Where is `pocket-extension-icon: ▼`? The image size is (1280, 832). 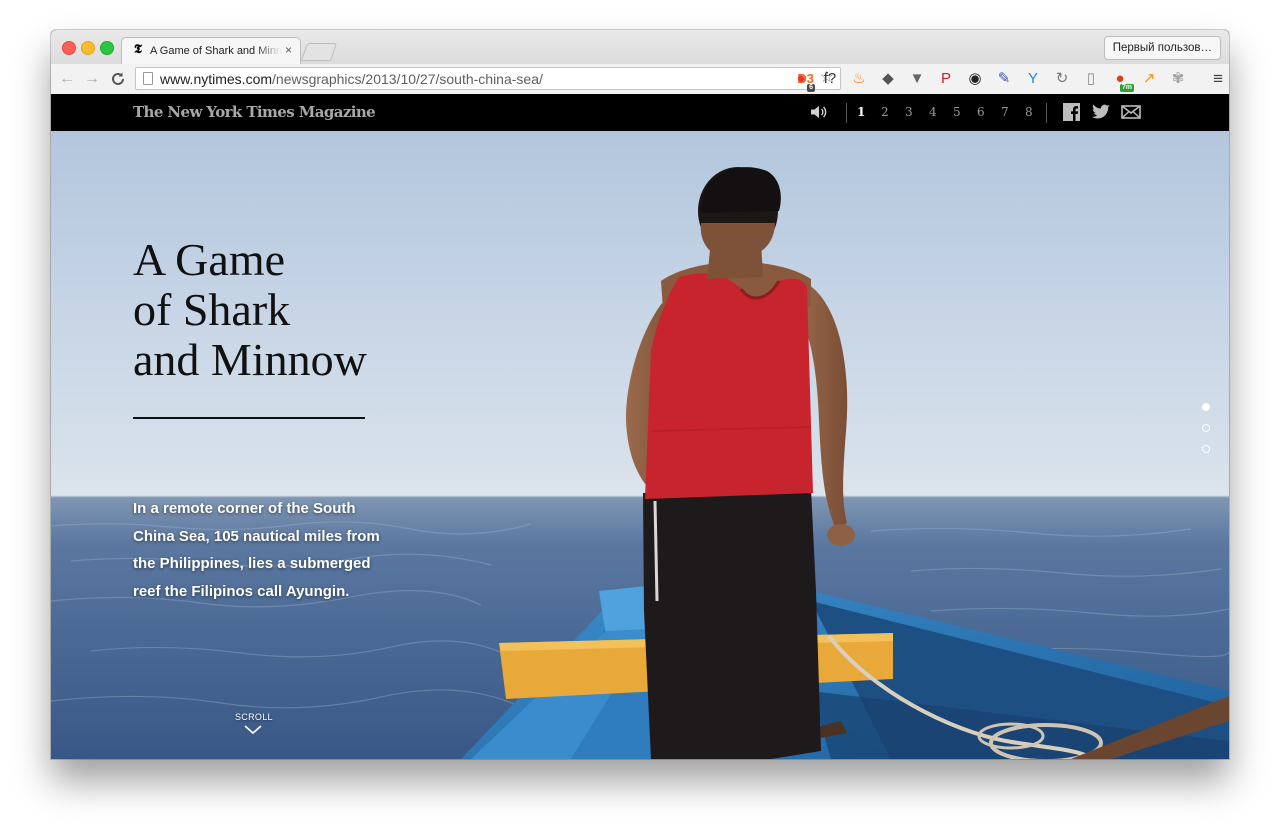 pocket-extension-icon: ▼ is located at coordinates (917, 79).